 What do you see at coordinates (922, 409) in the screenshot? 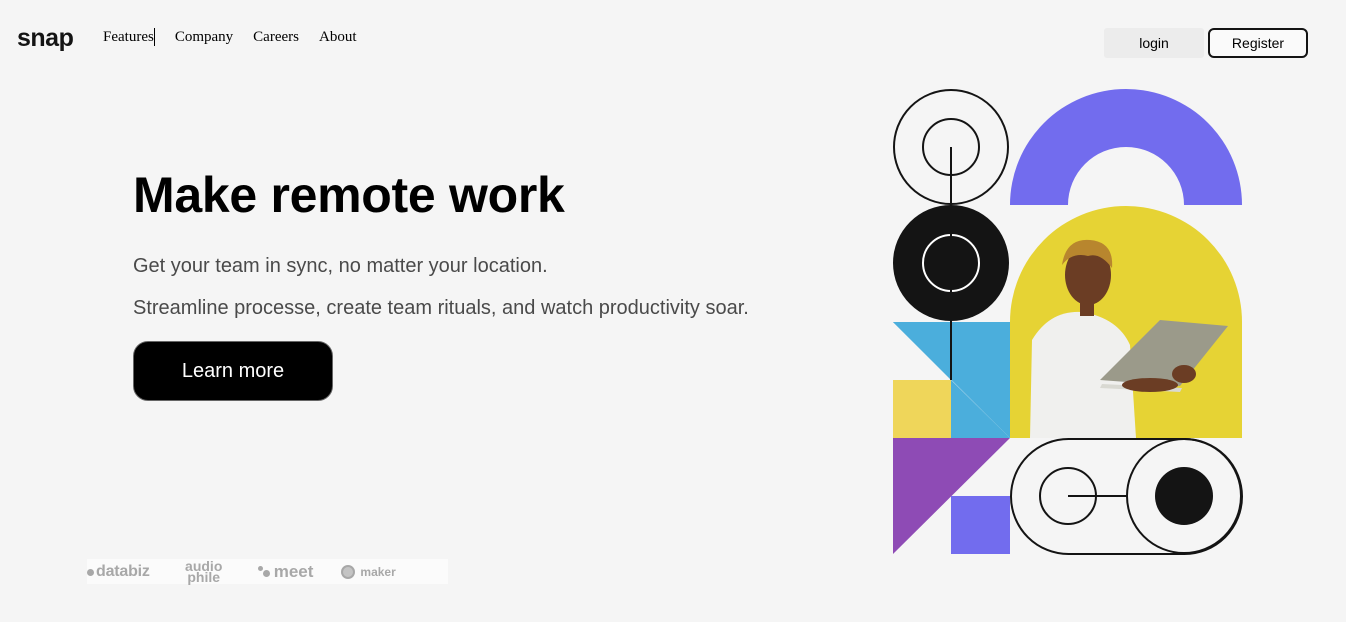
I see `yellow-square-shape` at bounding box center [922, 409].